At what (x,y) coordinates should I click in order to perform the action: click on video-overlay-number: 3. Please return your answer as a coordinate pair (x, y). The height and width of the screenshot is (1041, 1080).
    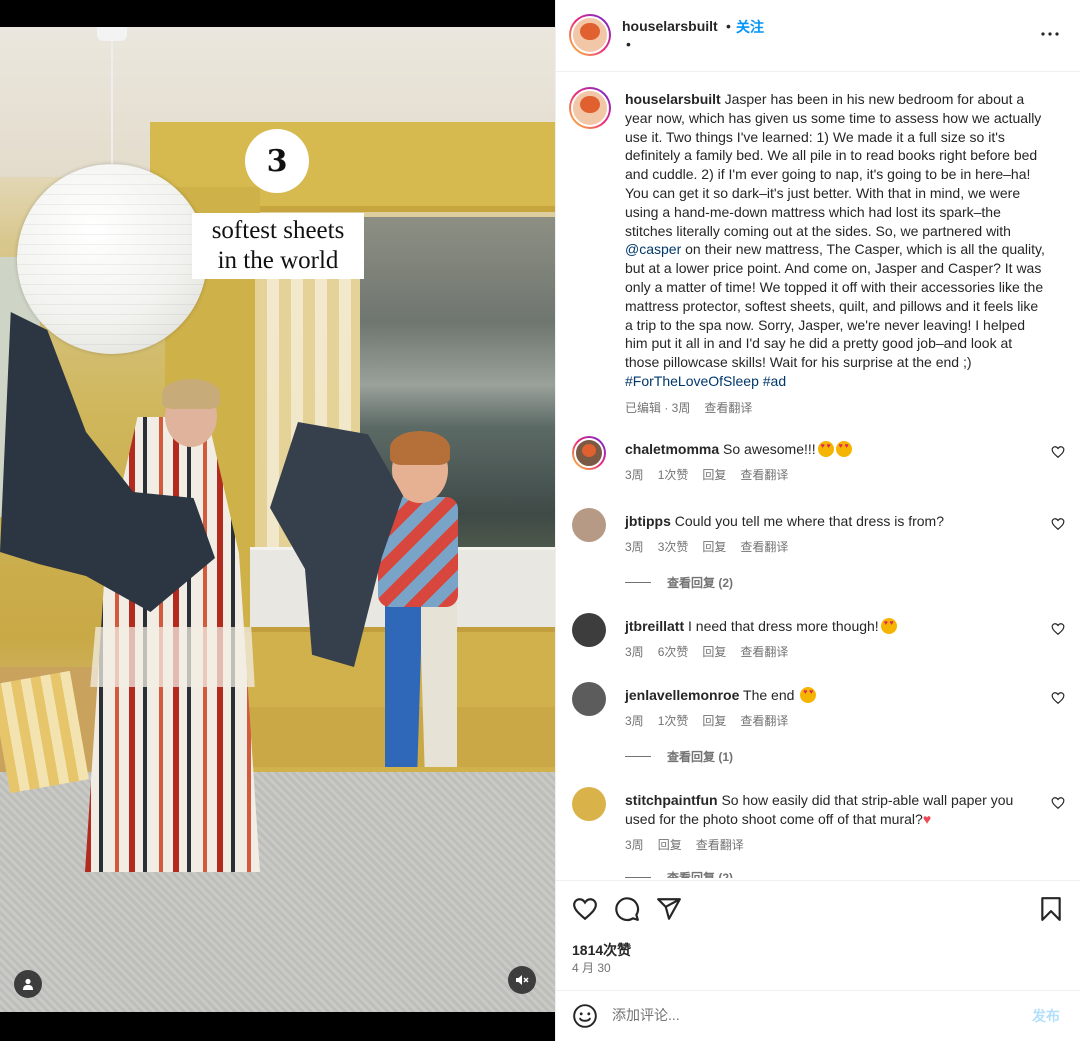
    Looking at the image, I should click on (277, 161).